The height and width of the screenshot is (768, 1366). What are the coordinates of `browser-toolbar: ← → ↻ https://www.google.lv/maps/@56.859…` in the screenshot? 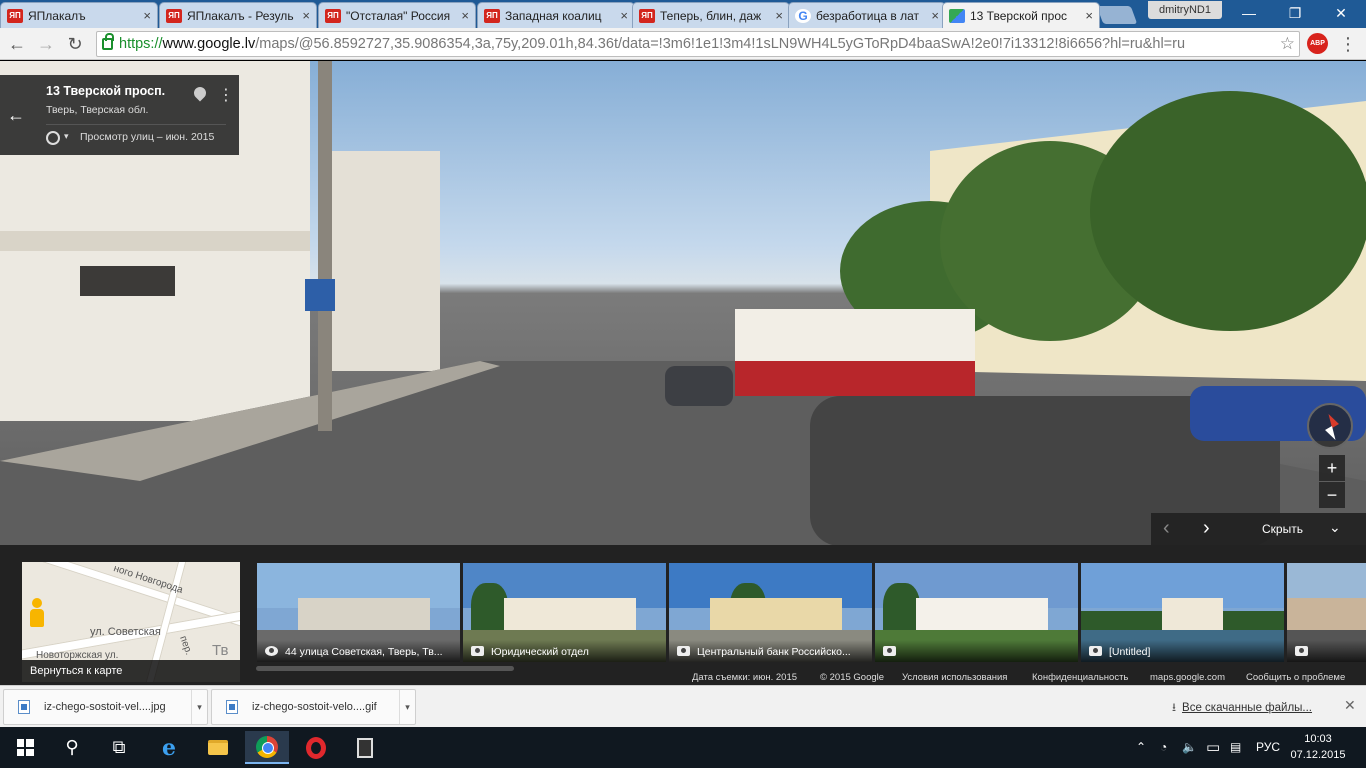 It's located at (683, 44).